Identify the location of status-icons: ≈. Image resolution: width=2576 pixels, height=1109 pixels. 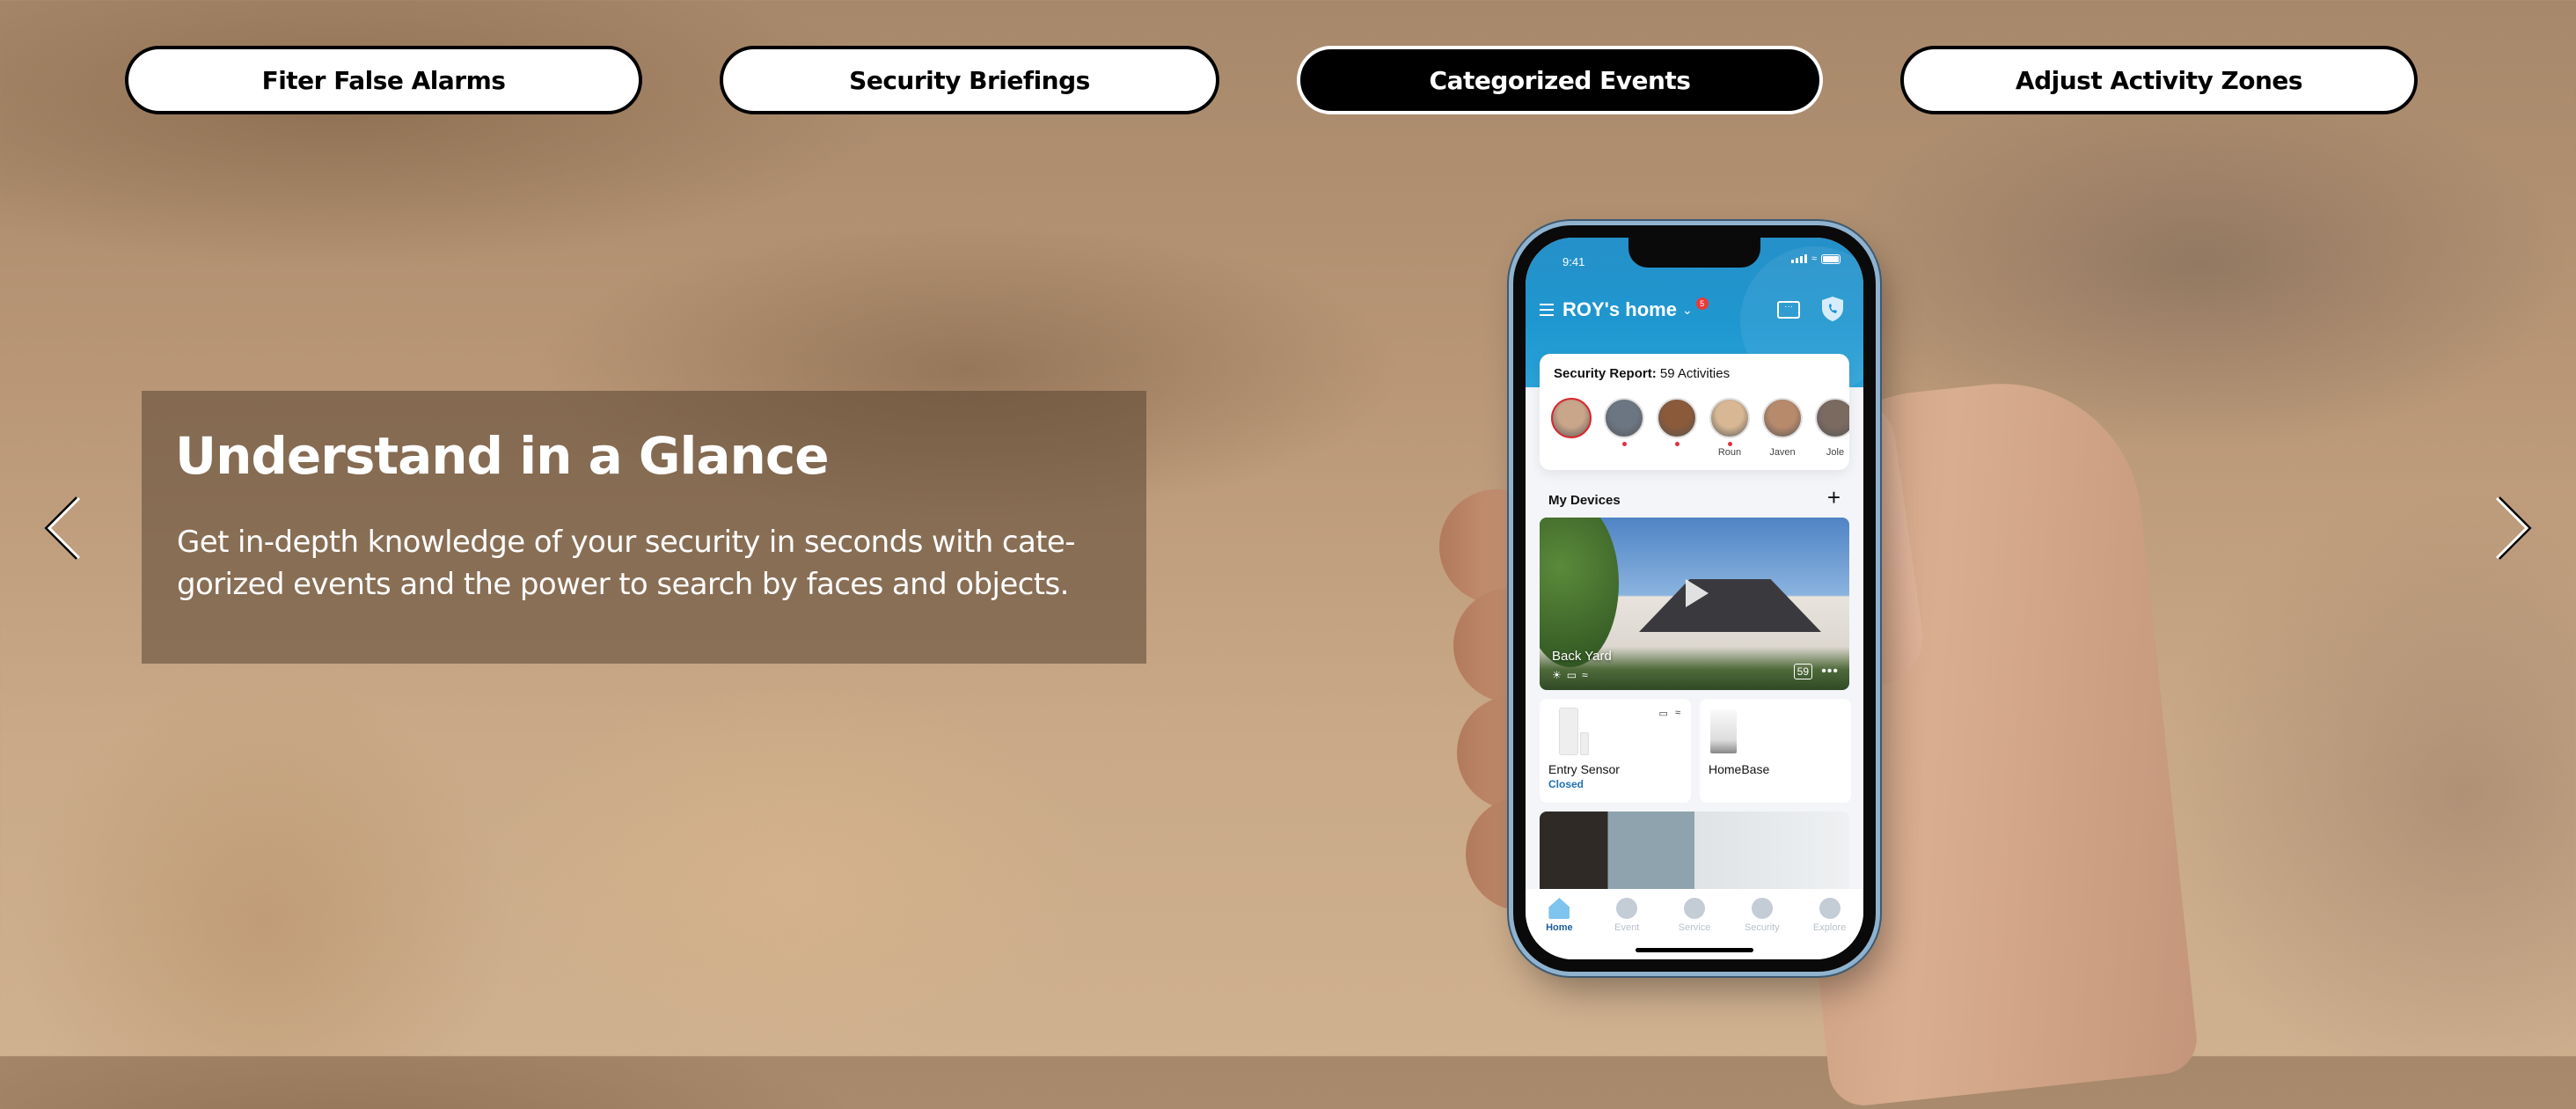
(1815, 258).